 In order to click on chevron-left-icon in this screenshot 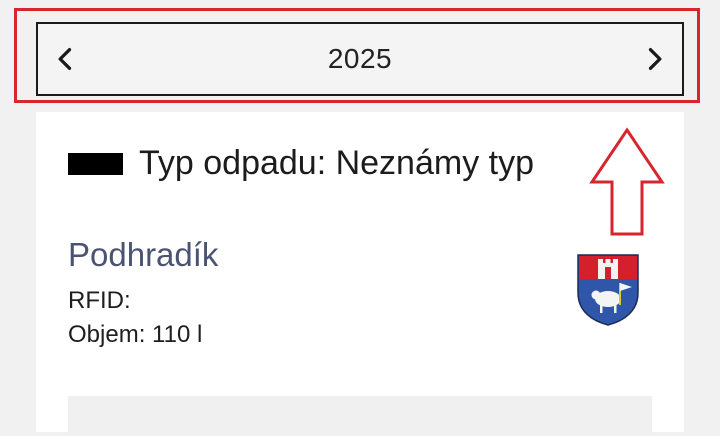, I will do `click(65, 59)`.